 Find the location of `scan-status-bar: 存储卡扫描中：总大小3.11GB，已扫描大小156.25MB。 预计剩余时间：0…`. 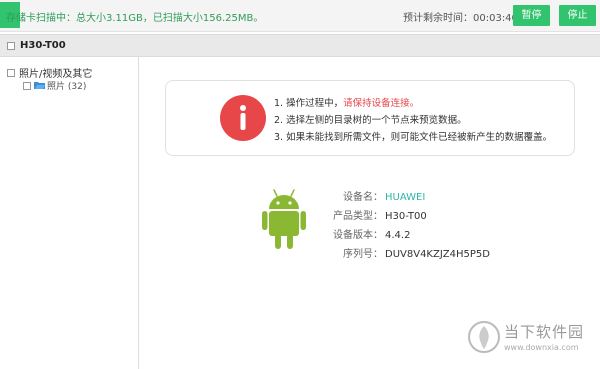

scan-status-bar: 存储卡扫描中：总大小3.11GB，已扫描大小156.25MB。 预计剩余时间：0… is located at coordinates (300, 16).